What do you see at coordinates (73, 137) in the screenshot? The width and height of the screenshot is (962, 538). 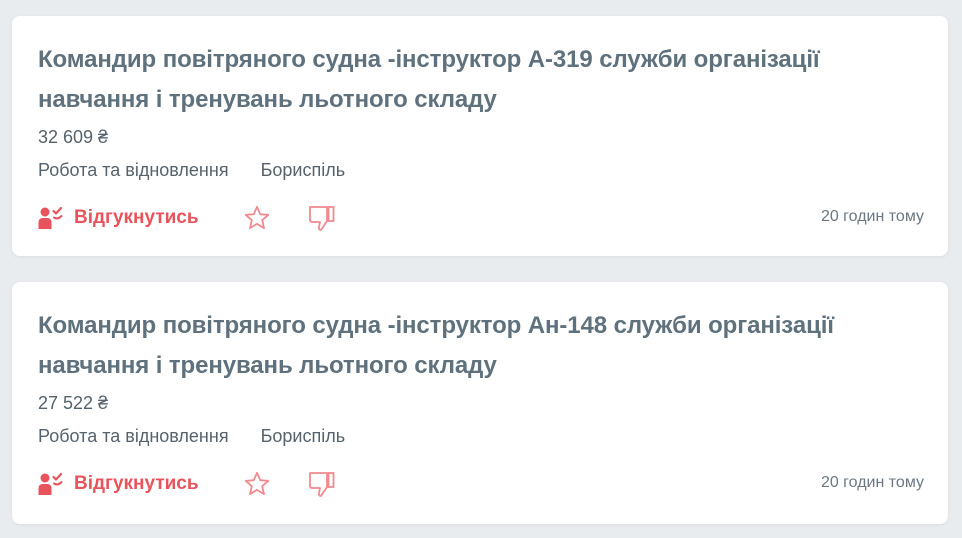 I see `vacancy-salary: 32 609 ₴` at bounding box center [73, 137].